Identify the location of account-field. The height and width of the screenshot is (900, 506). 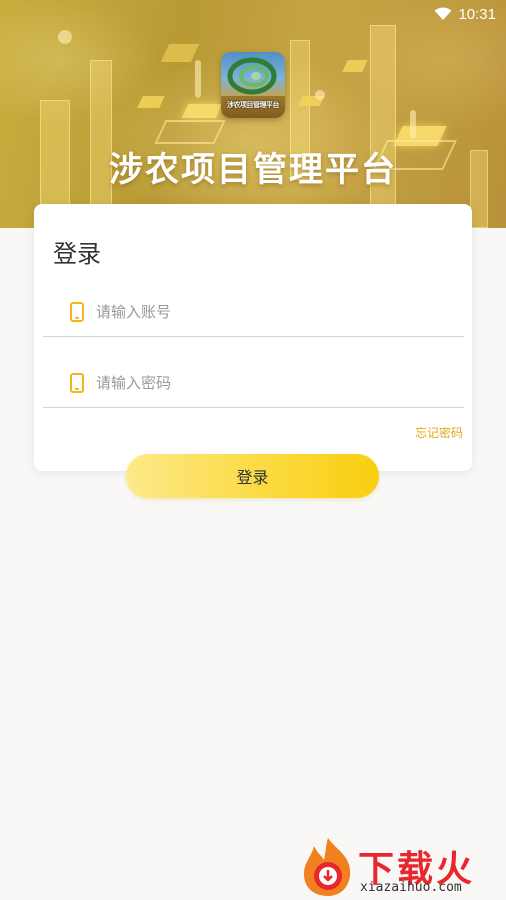
(253, 312).